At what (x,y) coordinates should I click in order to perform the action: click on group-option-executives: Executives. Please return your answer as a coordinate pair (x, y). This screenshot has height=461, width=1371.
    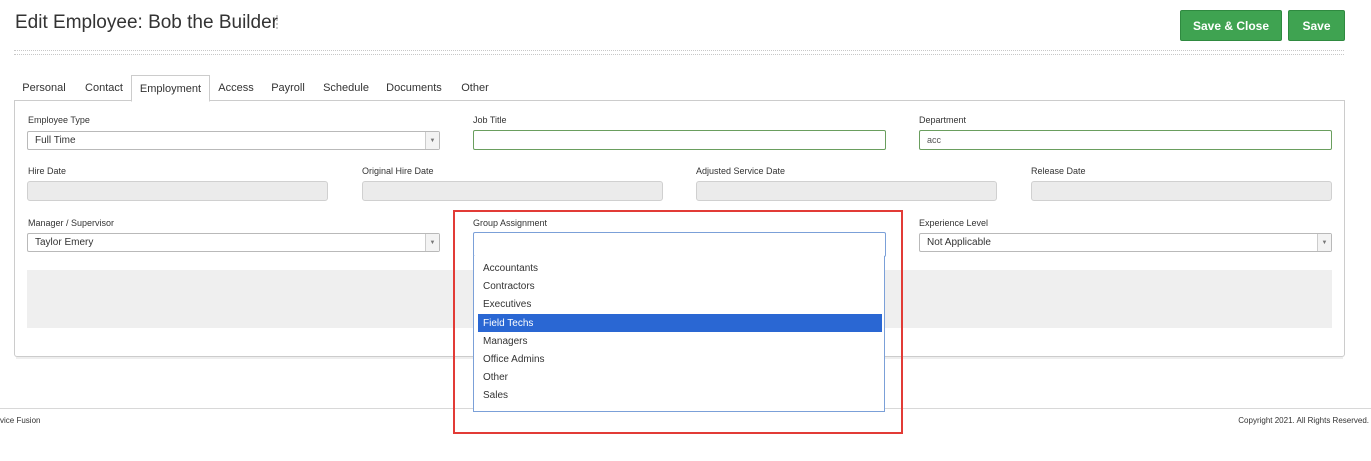
    Looking at the image, I should click on (680, 304).